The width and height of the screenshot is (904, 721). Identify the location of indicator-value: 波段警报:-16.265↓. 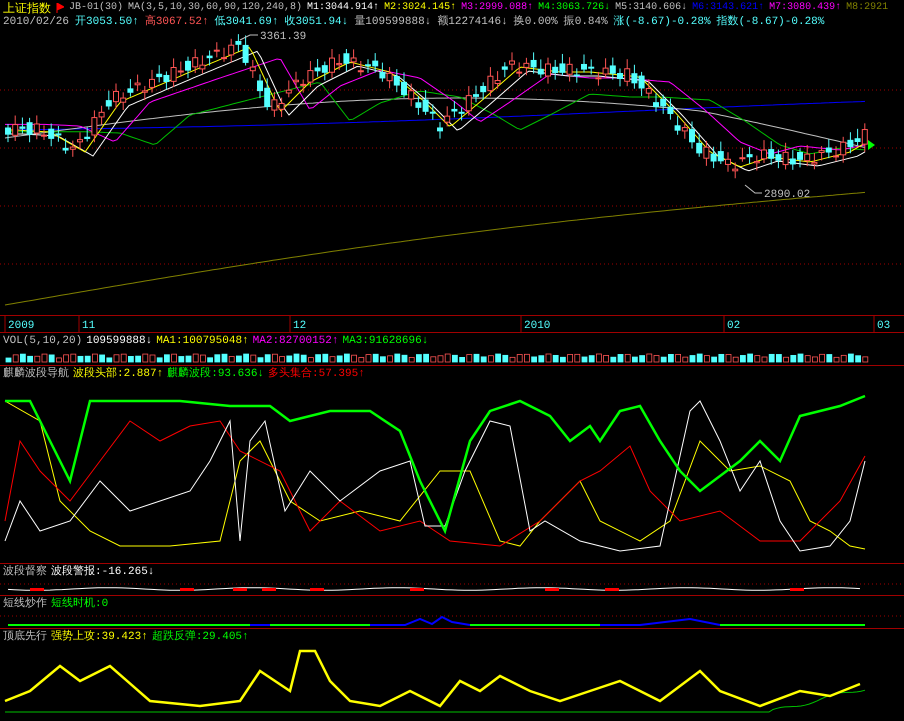
(102, 572).